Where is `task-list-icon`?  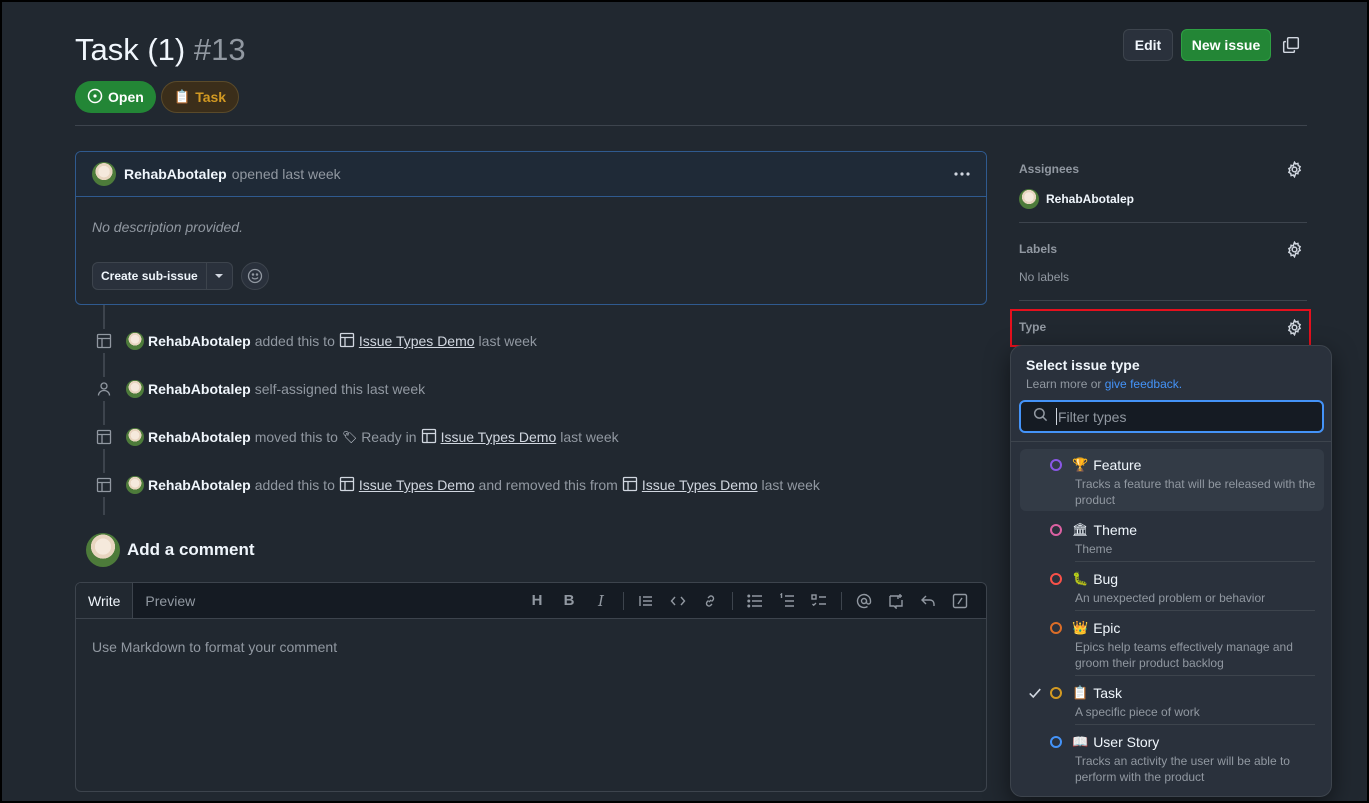
task-list-icon is located at coordinates (819, 601).